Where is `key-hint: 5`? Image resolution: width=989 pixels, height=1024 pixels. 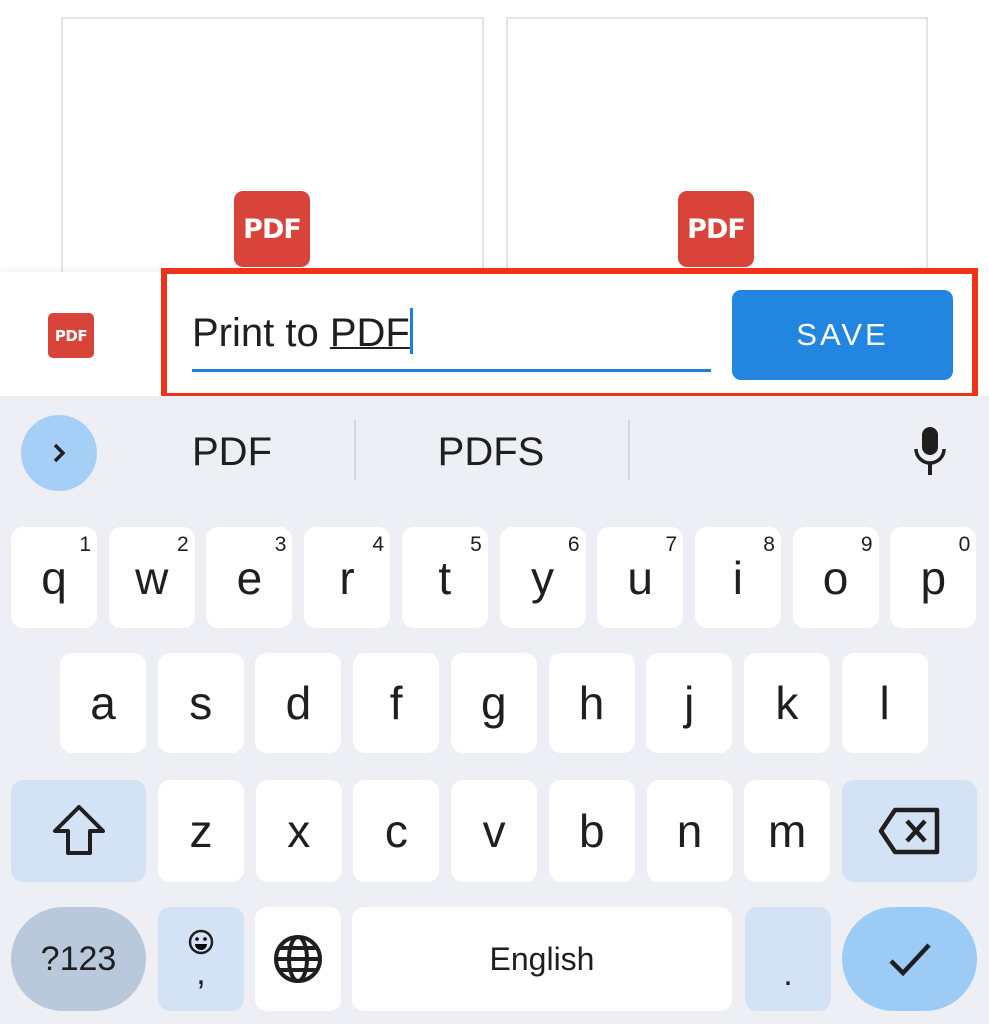
key-hint: 5 is located at coordinates (476, 544).